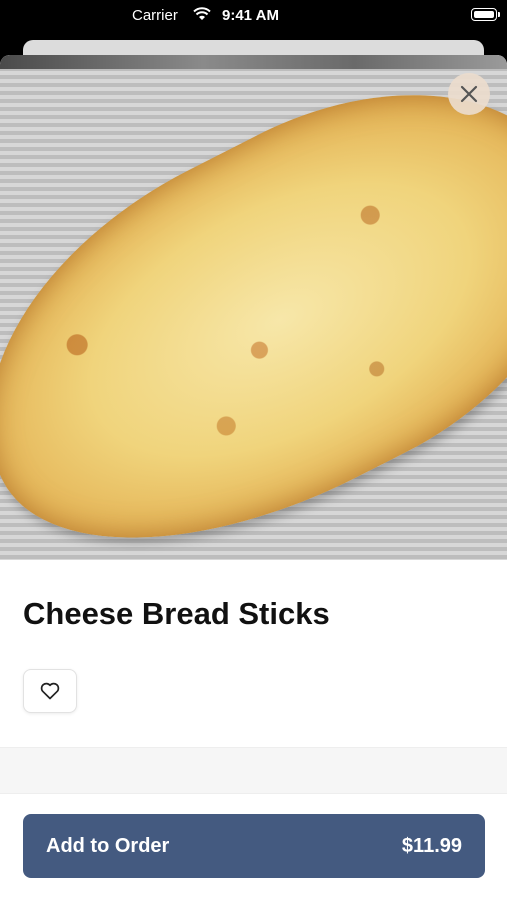 The height and width of the screenshot is (900, 507). I want to click on item-title: Cheese Bread Sticks, so click(176, 613).